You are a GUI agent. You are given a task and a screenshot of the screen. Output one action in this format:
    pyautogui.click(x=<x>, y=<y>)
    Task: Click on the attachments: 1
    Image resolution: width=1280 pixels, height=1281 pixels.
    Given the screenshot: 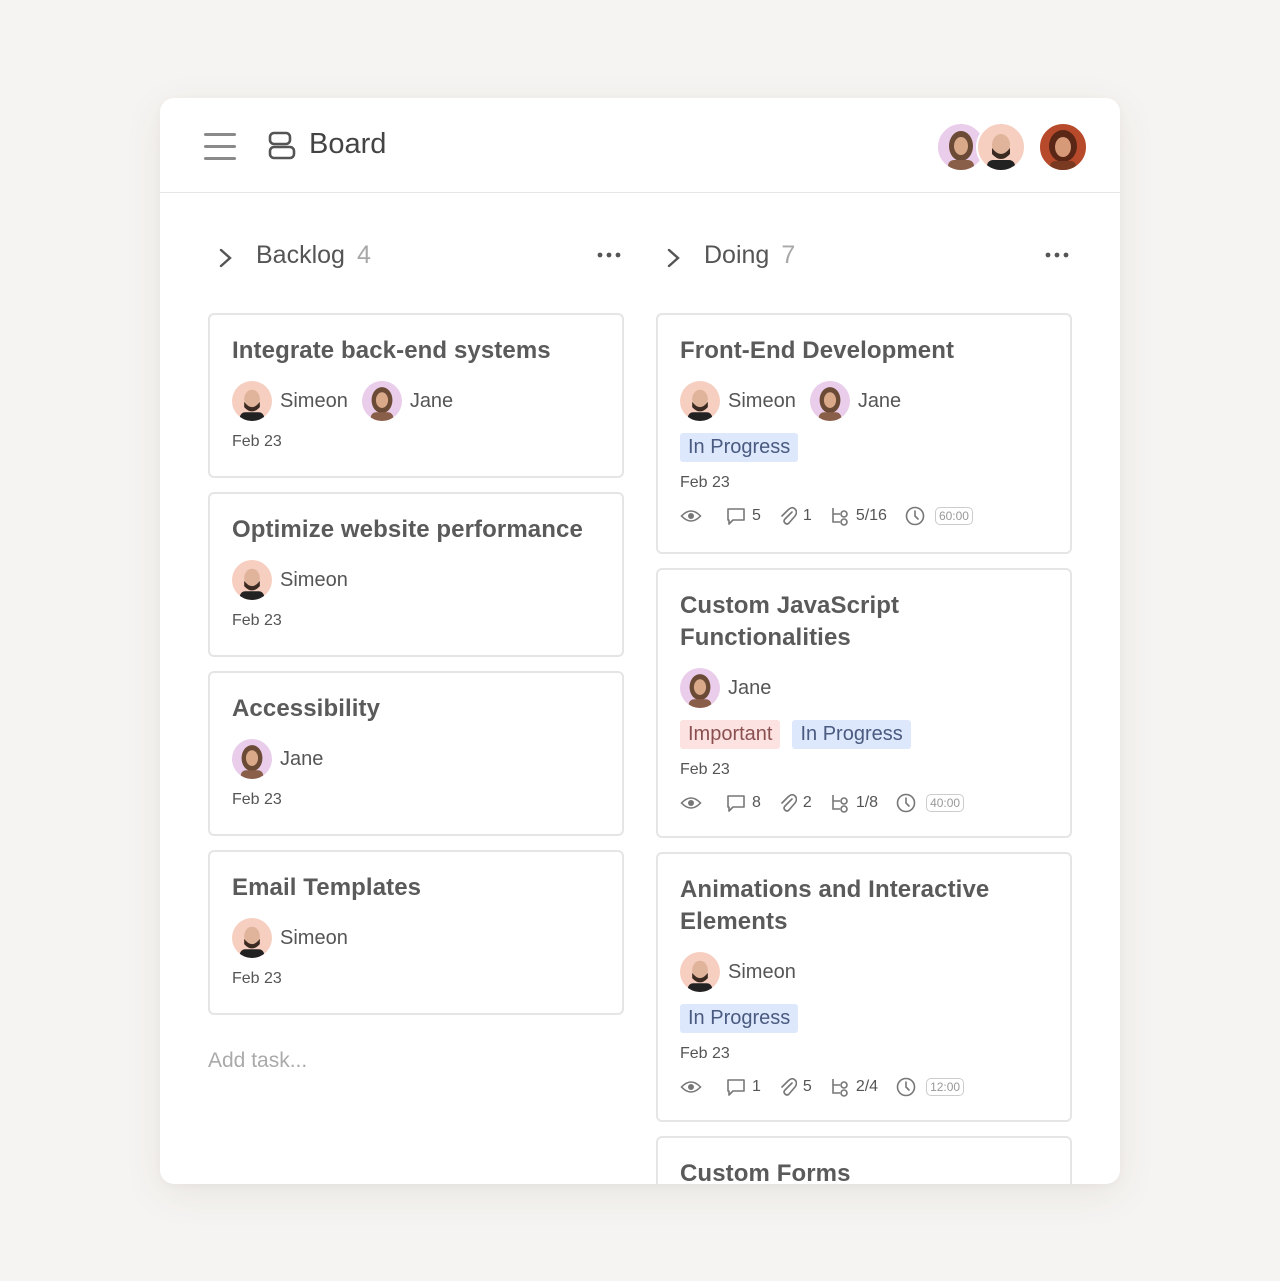 What is the action you would take?
    pyautogui.click(x=795, y=516)
    